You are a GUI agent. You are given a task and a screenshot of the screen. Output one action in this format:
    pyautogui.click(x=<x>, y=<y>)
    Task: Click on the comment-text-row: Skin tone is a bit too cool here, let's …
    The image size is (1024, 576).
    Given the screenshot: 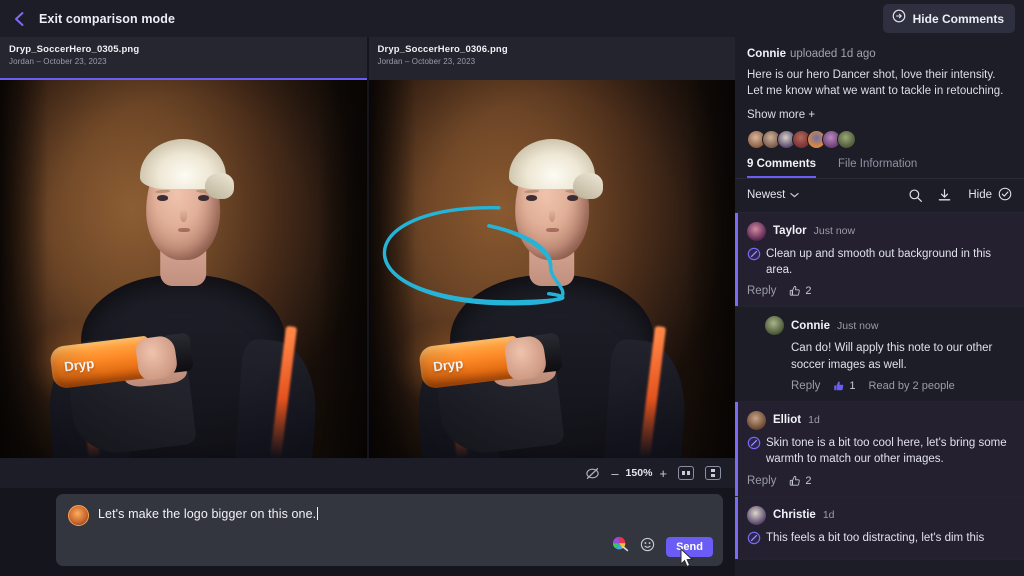 What is the action you would take?
    pyautogui.click(x=879, y=451)
    